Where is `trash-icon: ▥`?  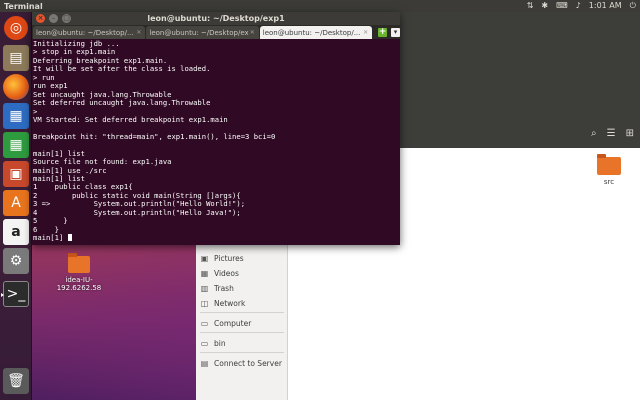 trash-icon: ▥ is located at coordinates (204, 288).